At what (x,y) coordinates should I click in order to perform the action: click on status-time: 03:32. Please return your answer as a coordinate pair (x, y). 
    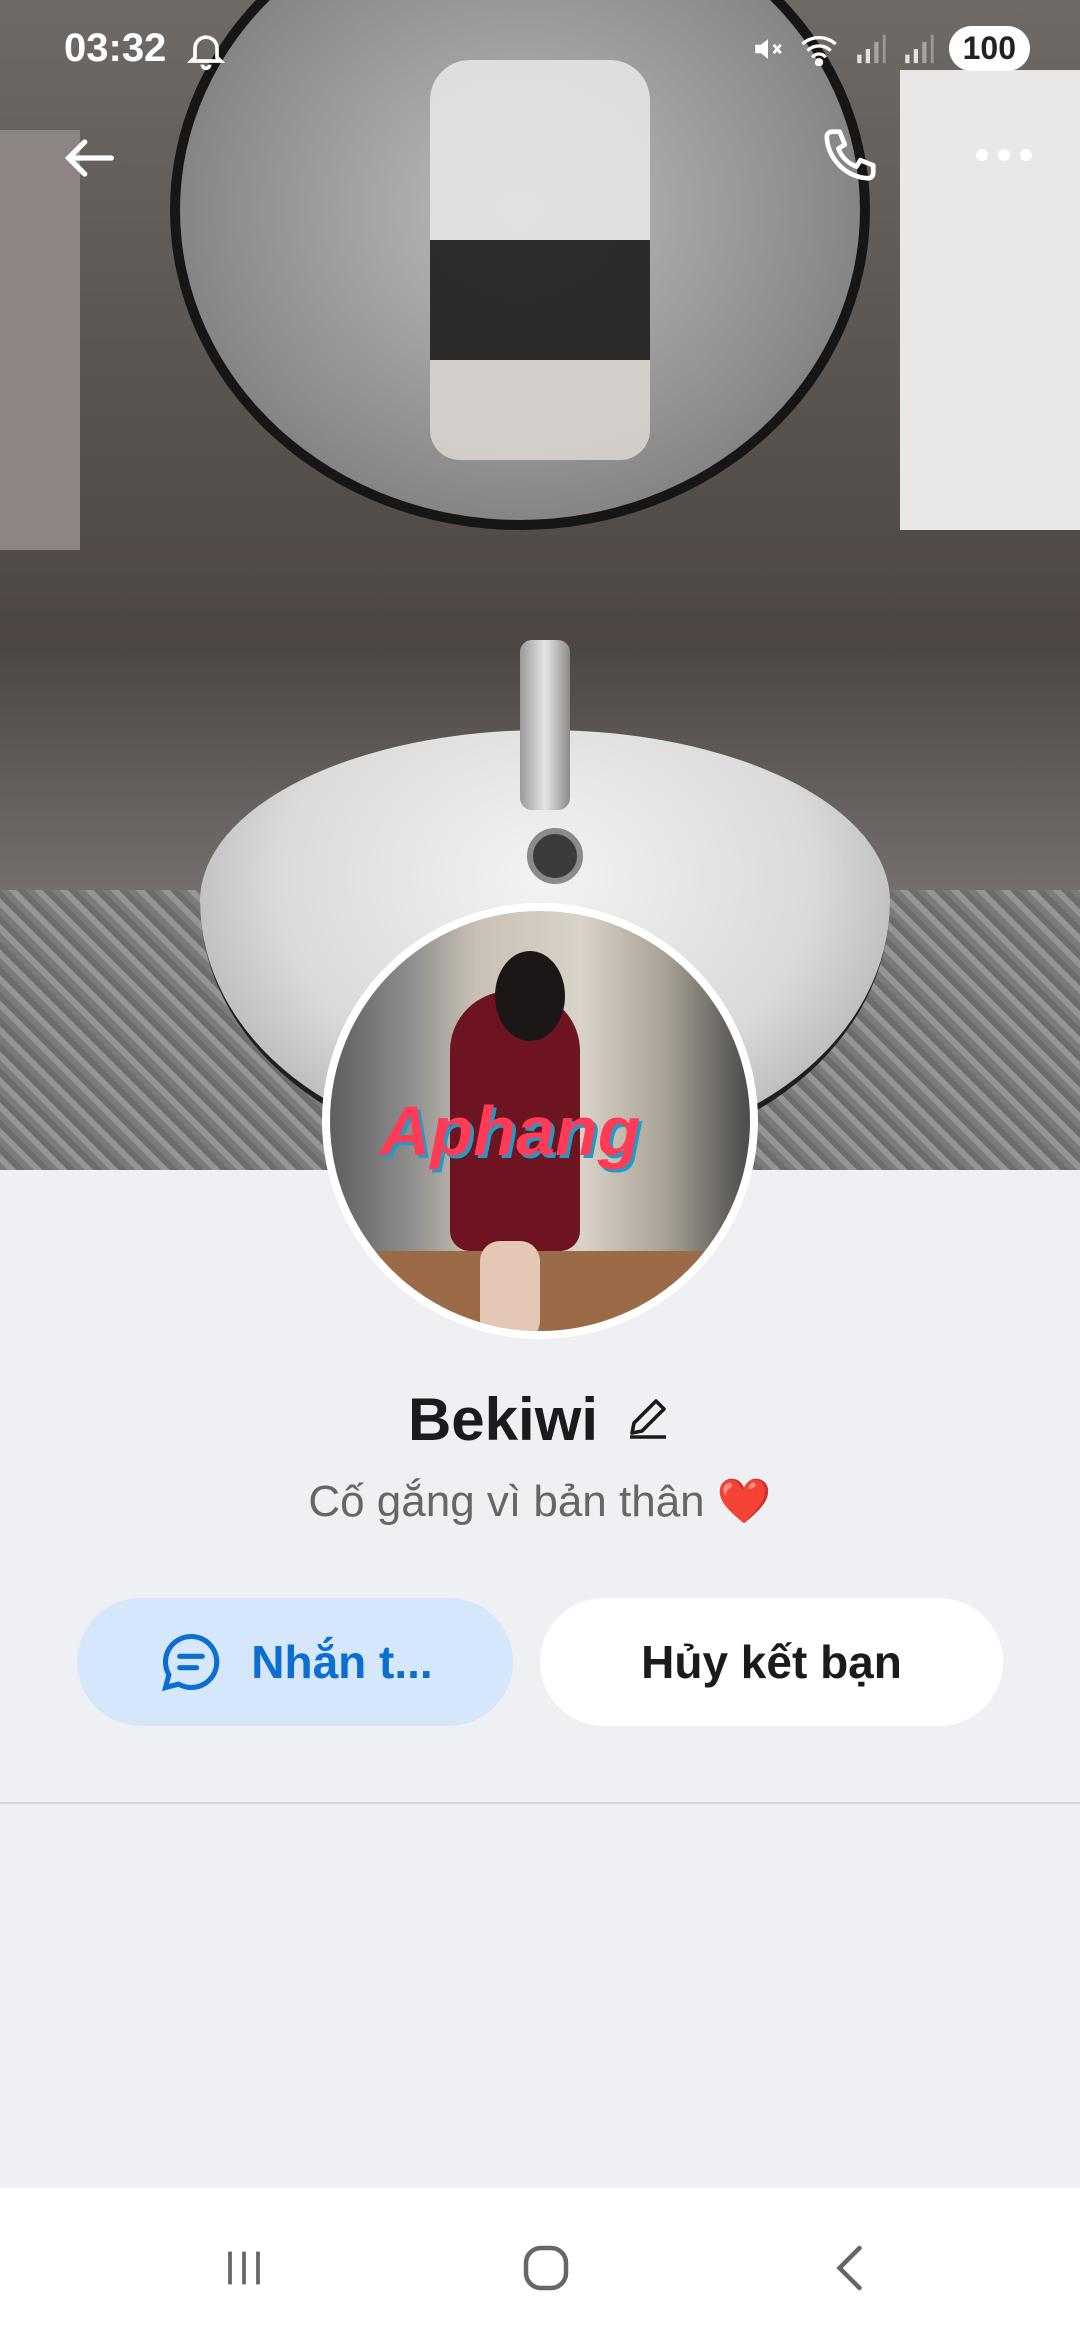
    Looking at the image, I should click on (115, 48).